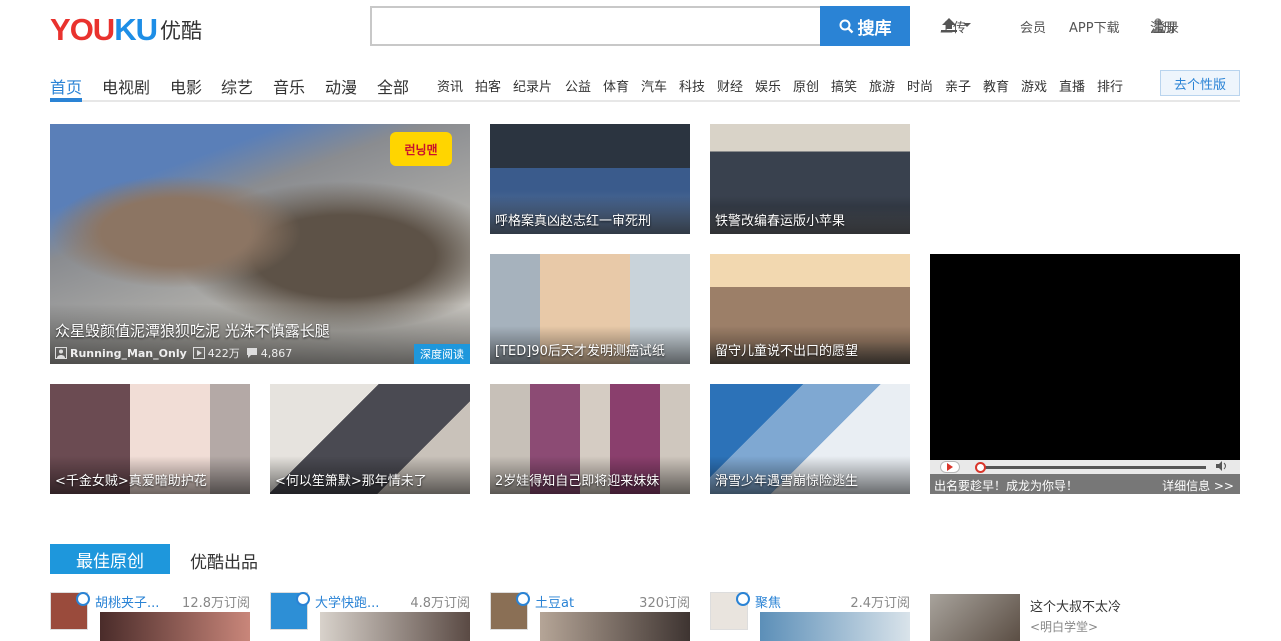 The height and width of the screenshot is (641, 1281). I want to click on channel-name: 土豆at, so click(554, 601).